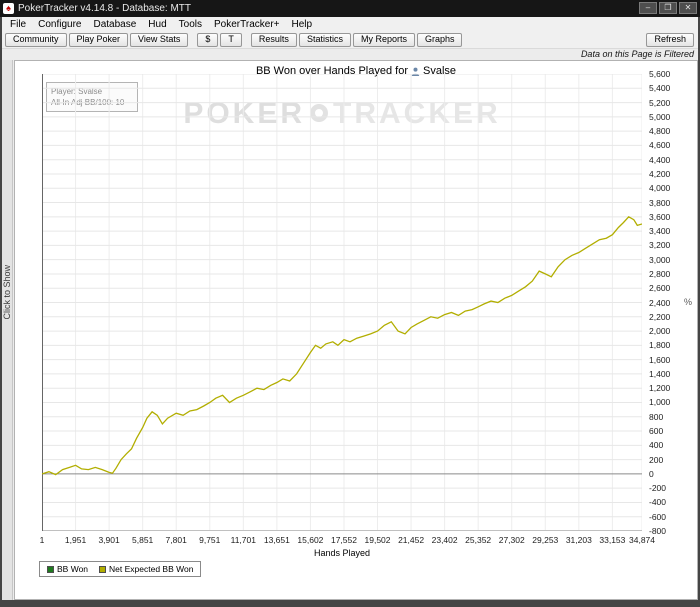  Describe the element at coordinates (656, 416) in the screenshot. I see `y-tick-label: 800` at that location.